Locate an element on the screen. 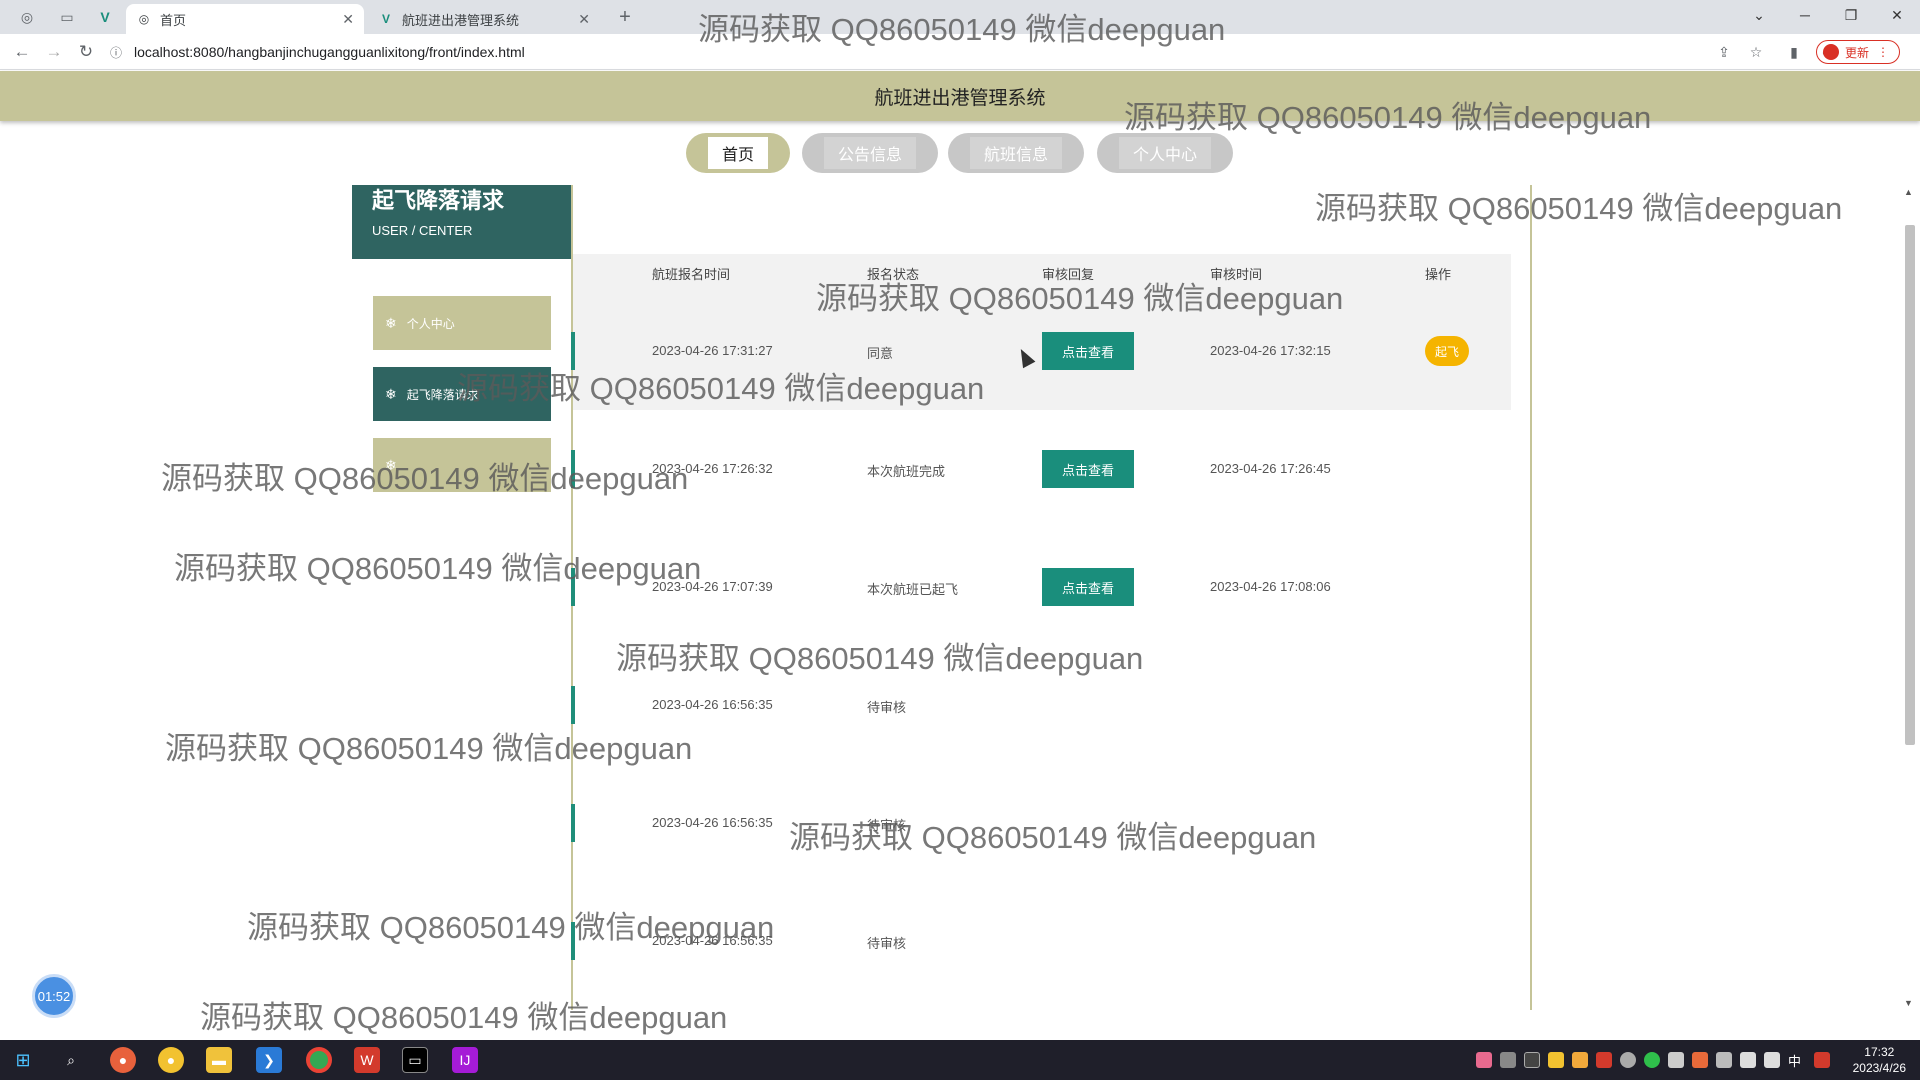 The width and height of the screenshot is (1920, 1080). nav-label: 公告信息 is located at coordinates (869, 153).